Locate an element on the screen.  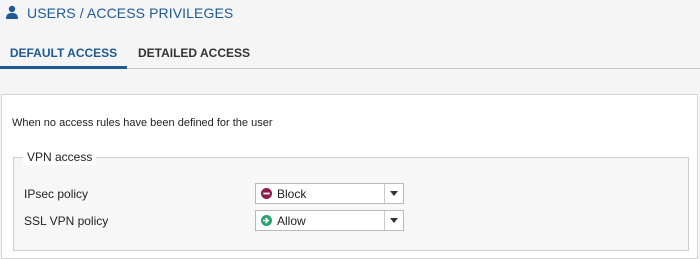
ssl-vpn-policy-value: Allow is located at coordinates (291, 221).